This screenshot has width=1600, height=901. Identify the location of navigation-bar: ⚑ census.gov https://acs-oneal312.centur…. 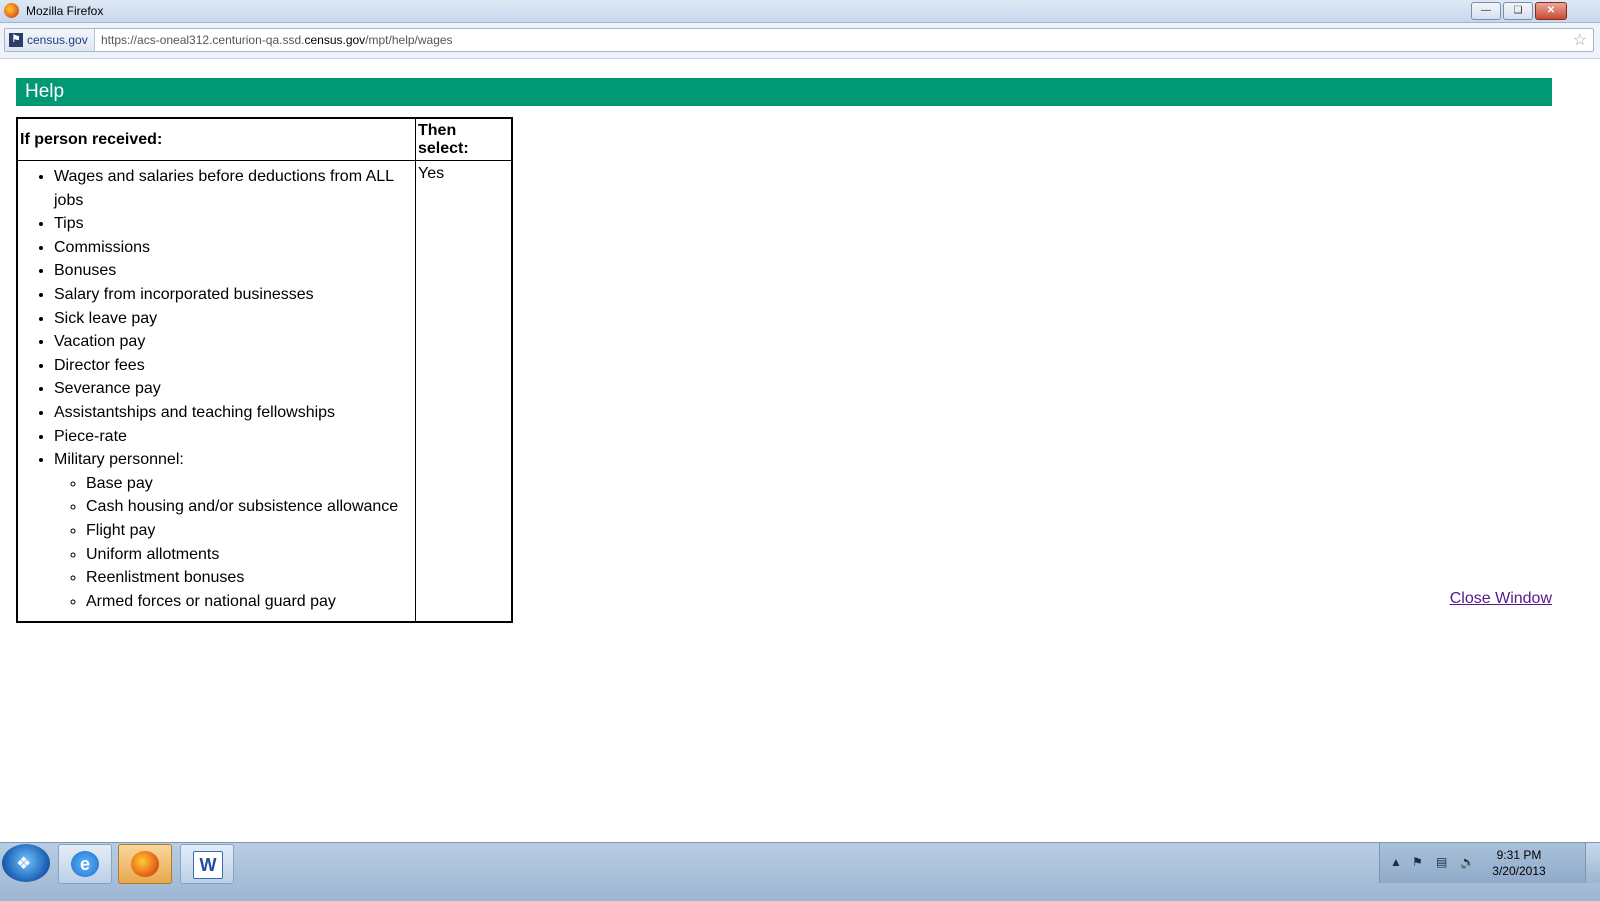
(800, 41).